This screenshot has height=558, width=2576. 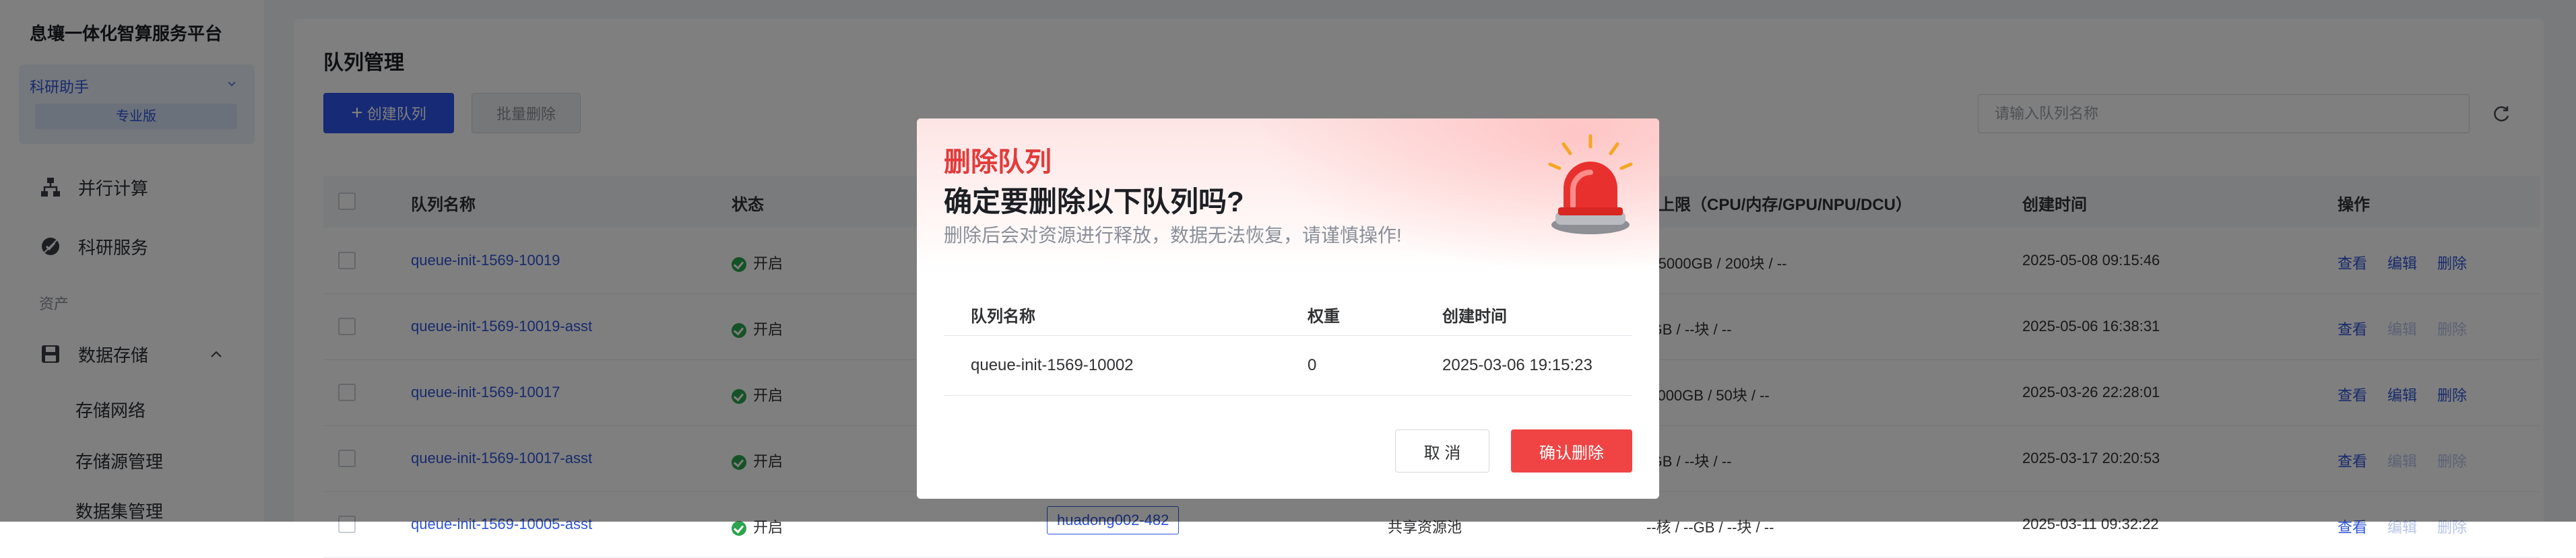 I want to click on dialog-title: 确定要删除以下队列吗?, so click(x=1094, y=202).